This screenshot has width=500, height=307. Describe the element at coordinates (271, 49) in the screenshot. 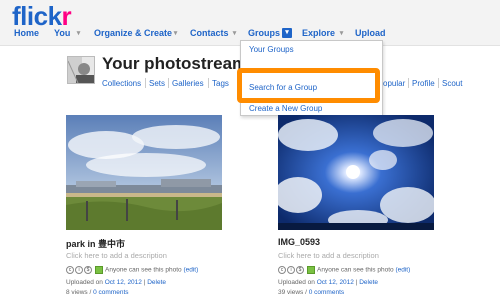

I see `menu-item-your-groups: Your Groups` at that location.